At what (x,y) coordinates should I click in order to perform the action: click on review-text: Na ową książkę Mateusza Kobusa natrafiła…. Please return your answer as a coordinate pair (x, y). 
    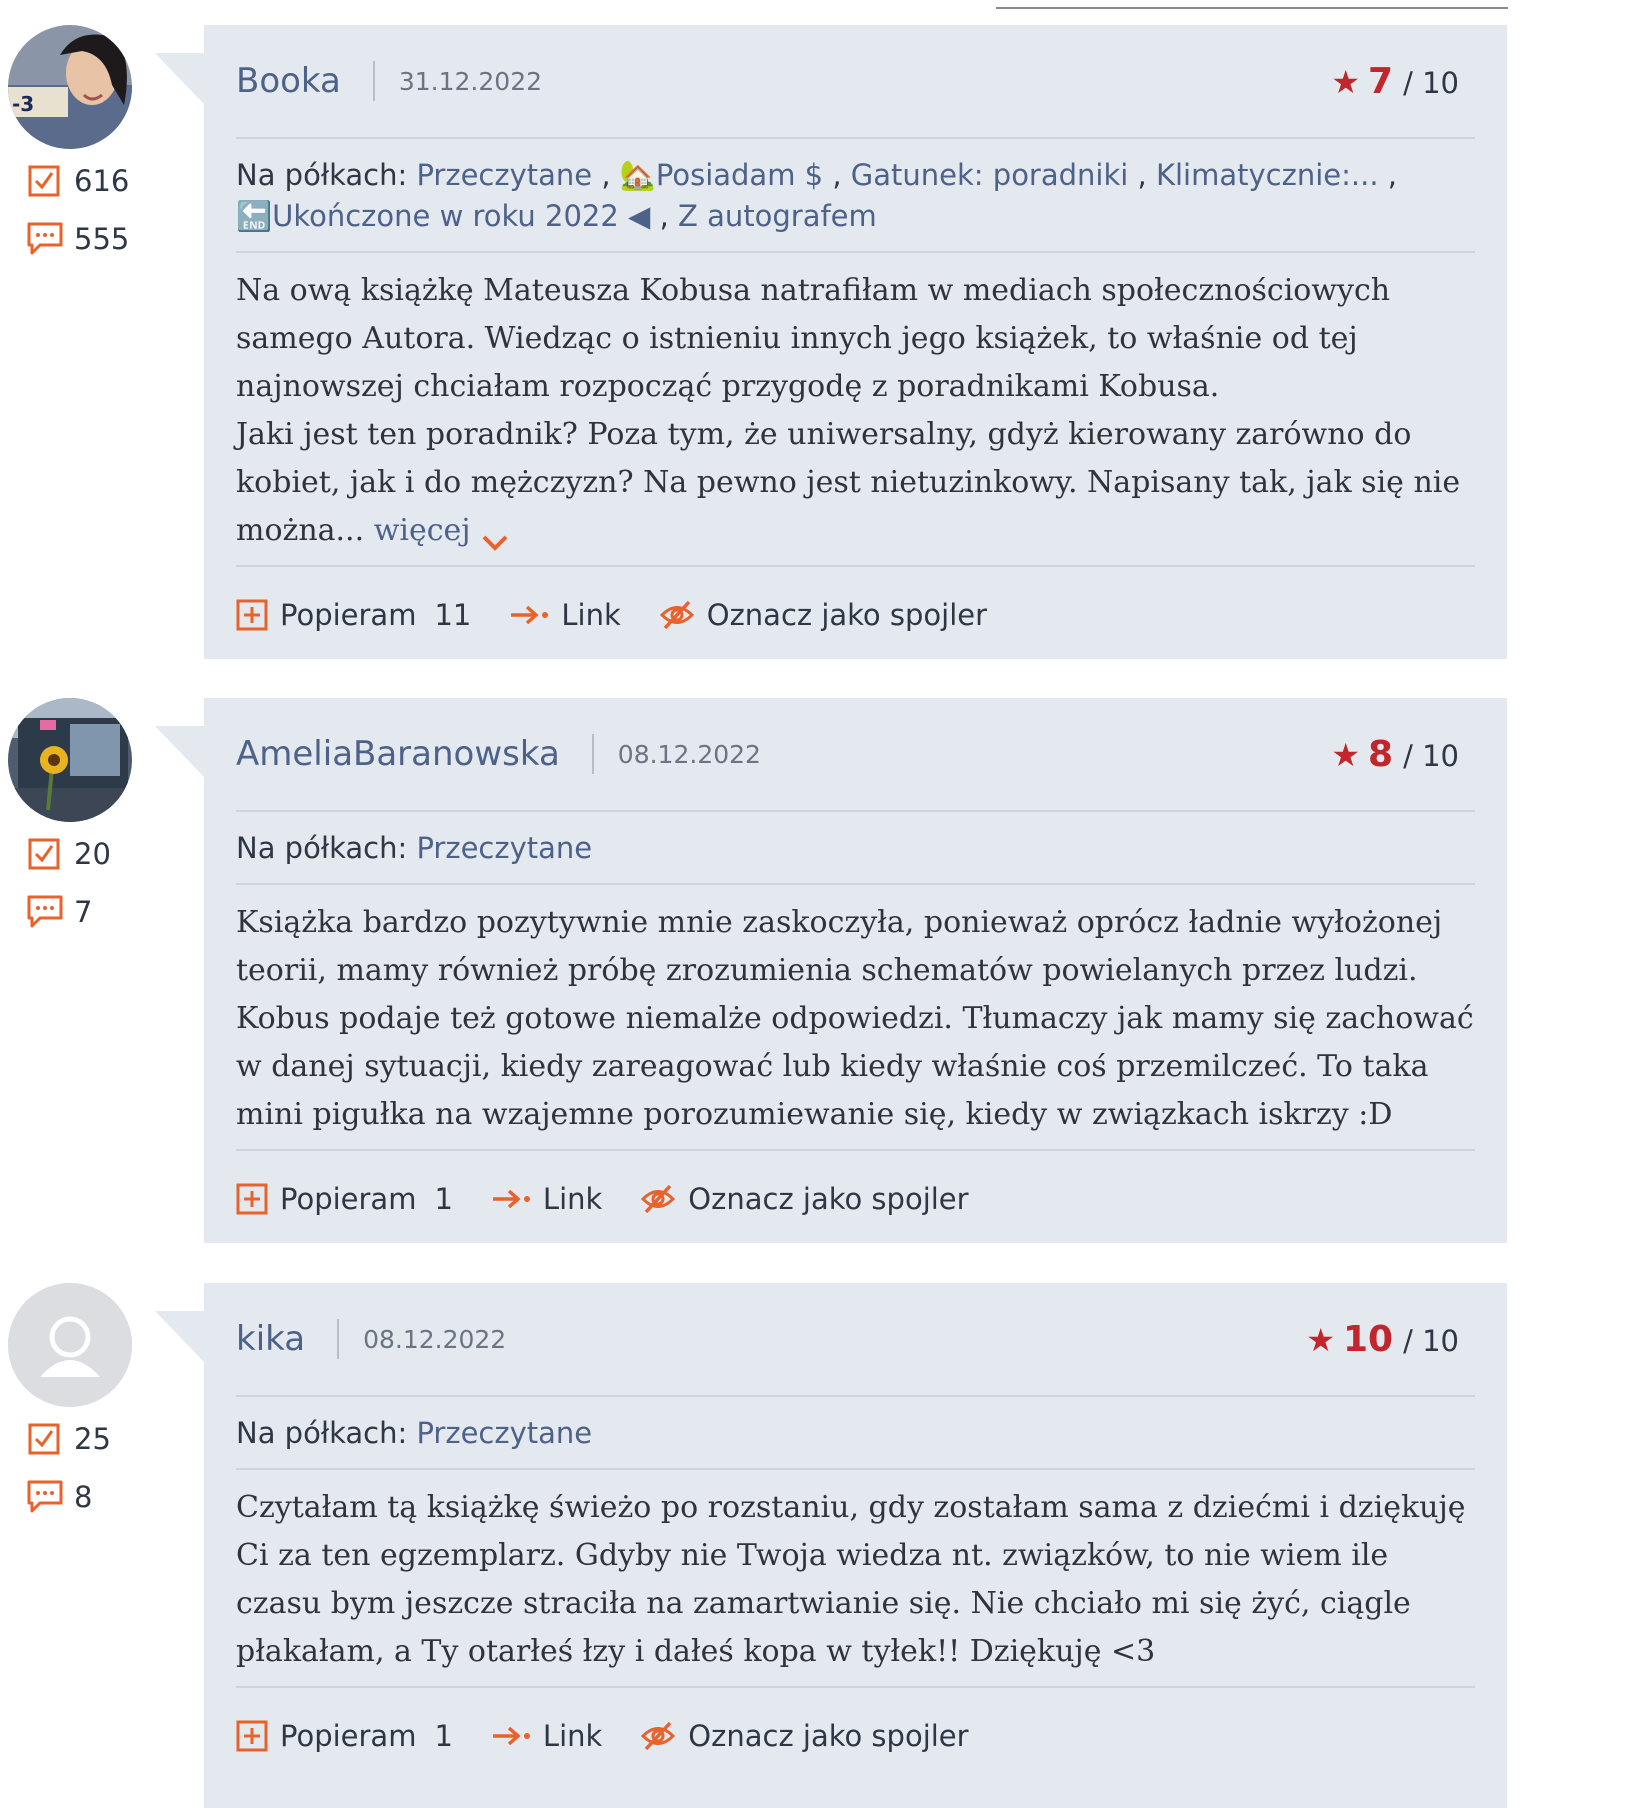
    Looking at the image, I should click on (855, 410).